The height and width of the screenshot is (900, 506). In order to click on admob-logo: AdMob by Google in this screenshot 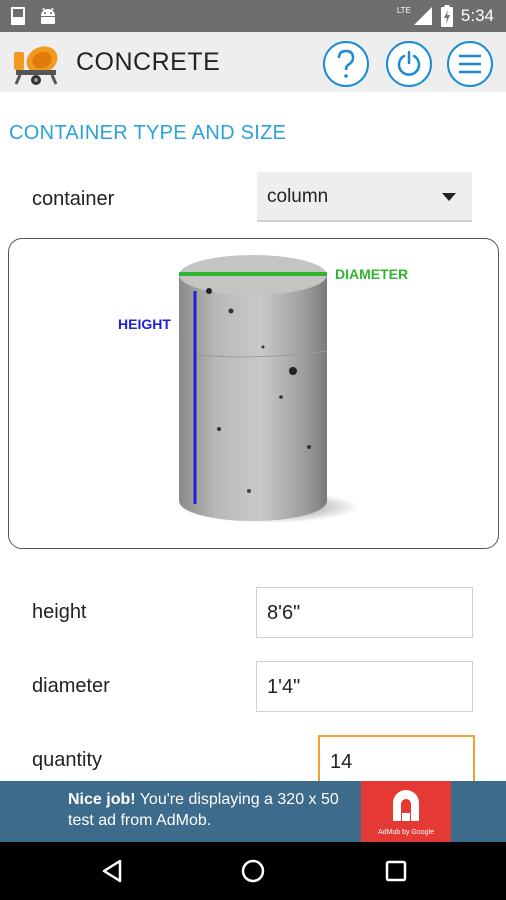, I will do `click(406, 811)`.